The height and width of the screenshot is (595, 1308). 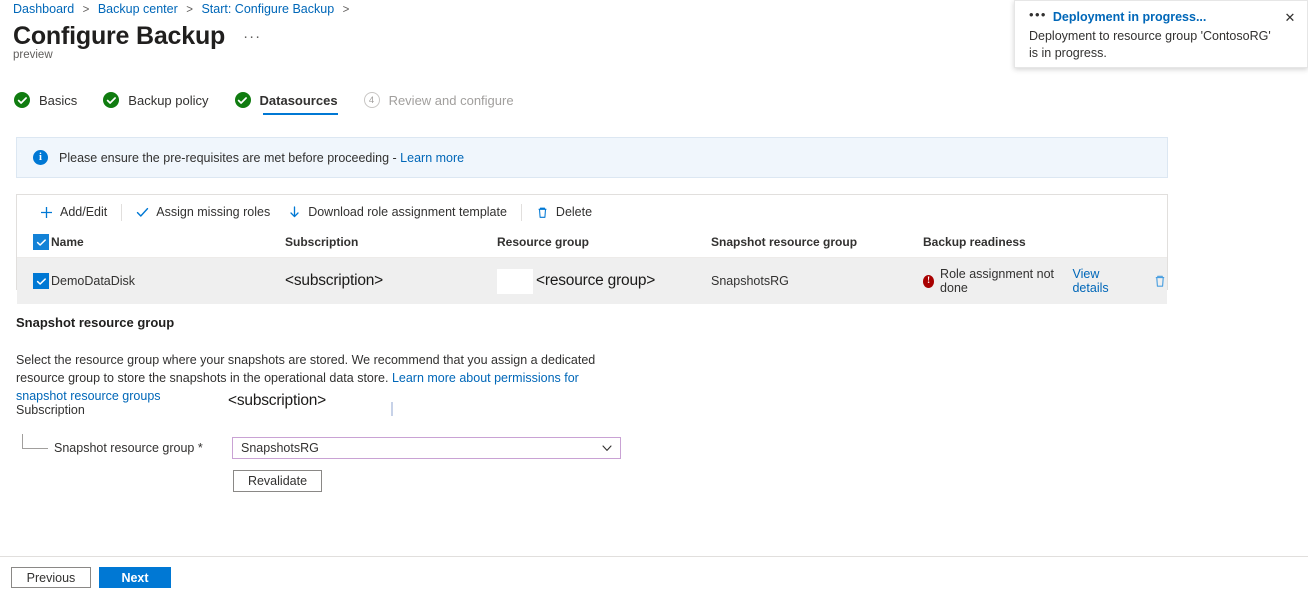 What do you see at coordinates (574, 212) in the screenshot?
I see `delete-label: Delete` at bounding box center [574, 212].